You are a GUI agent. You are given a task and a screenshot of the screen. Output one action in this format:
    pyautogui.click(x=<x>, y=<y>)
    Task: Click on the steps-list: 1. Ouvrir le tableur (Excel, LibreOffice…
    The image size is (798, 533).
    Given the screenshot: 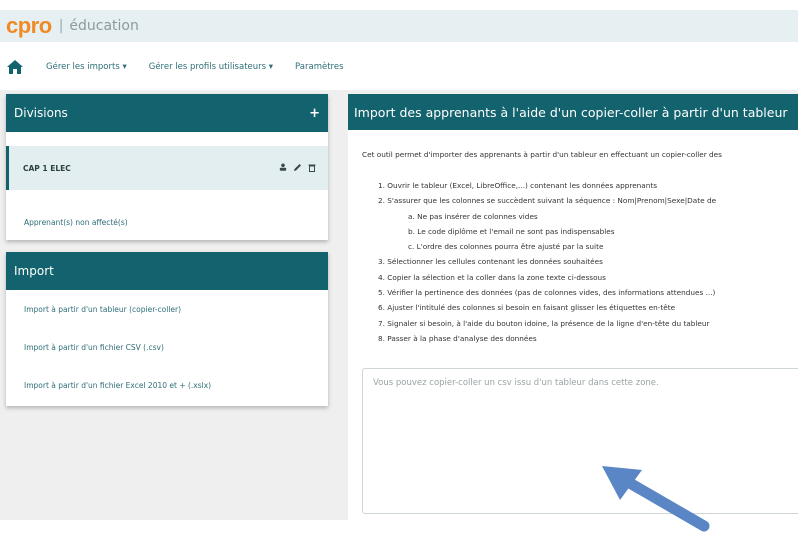 What is the action you would take?
    pyautogui.click(x=547, y=262)
    